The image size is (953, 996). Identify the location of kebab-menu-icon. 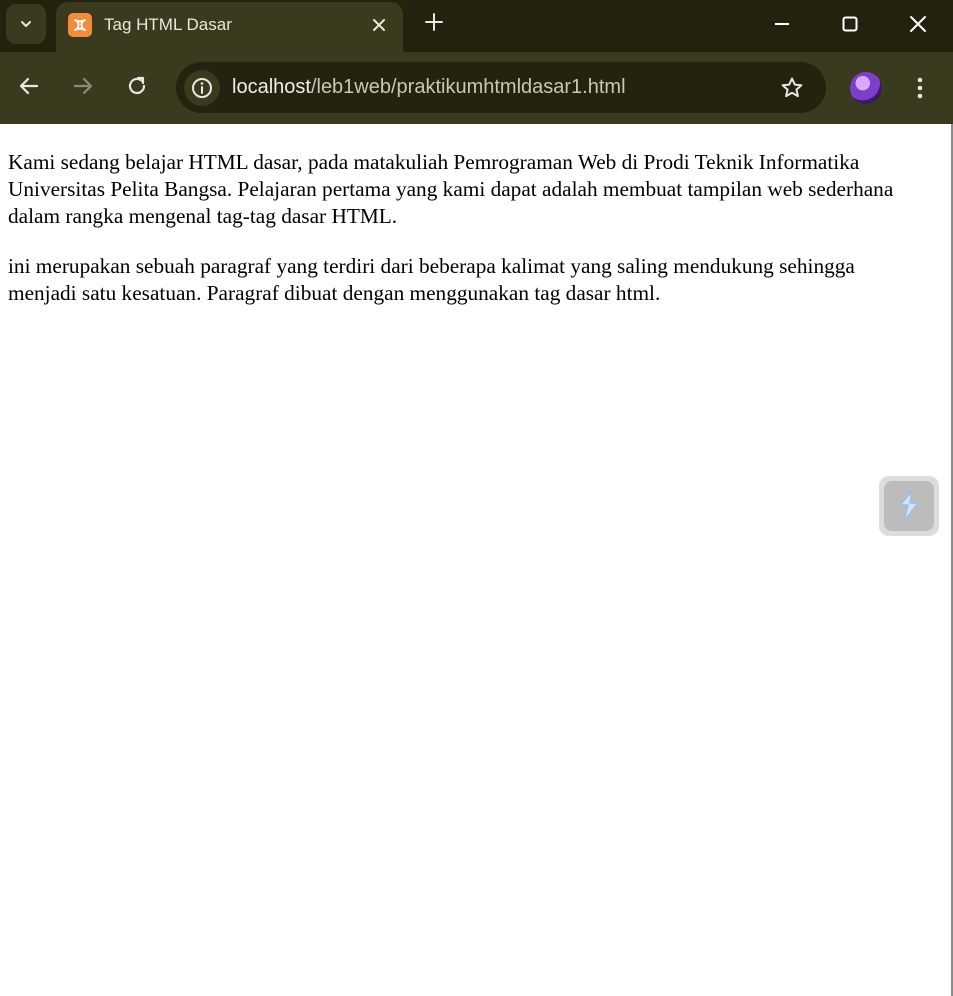
(920, 88).